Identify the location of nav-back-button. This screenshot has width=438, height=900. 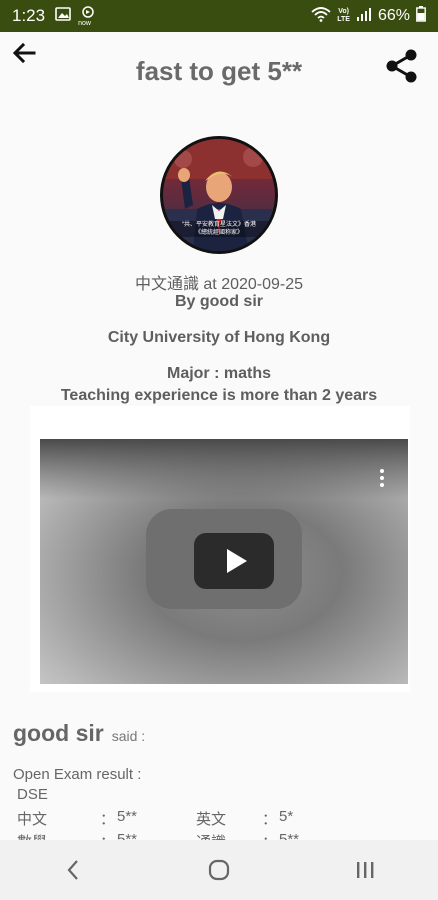
(73, 870).